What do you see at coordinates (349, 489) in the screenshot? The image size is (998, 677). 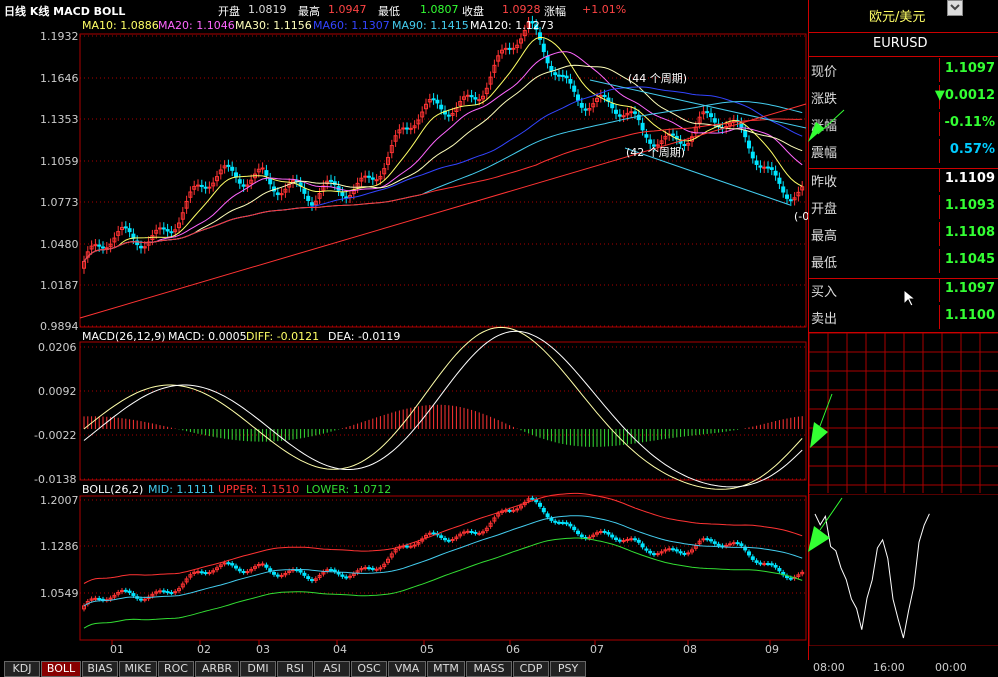 I see `boll-legend-lower: LOWER: 1.0712` at bounding box center [349, 489].